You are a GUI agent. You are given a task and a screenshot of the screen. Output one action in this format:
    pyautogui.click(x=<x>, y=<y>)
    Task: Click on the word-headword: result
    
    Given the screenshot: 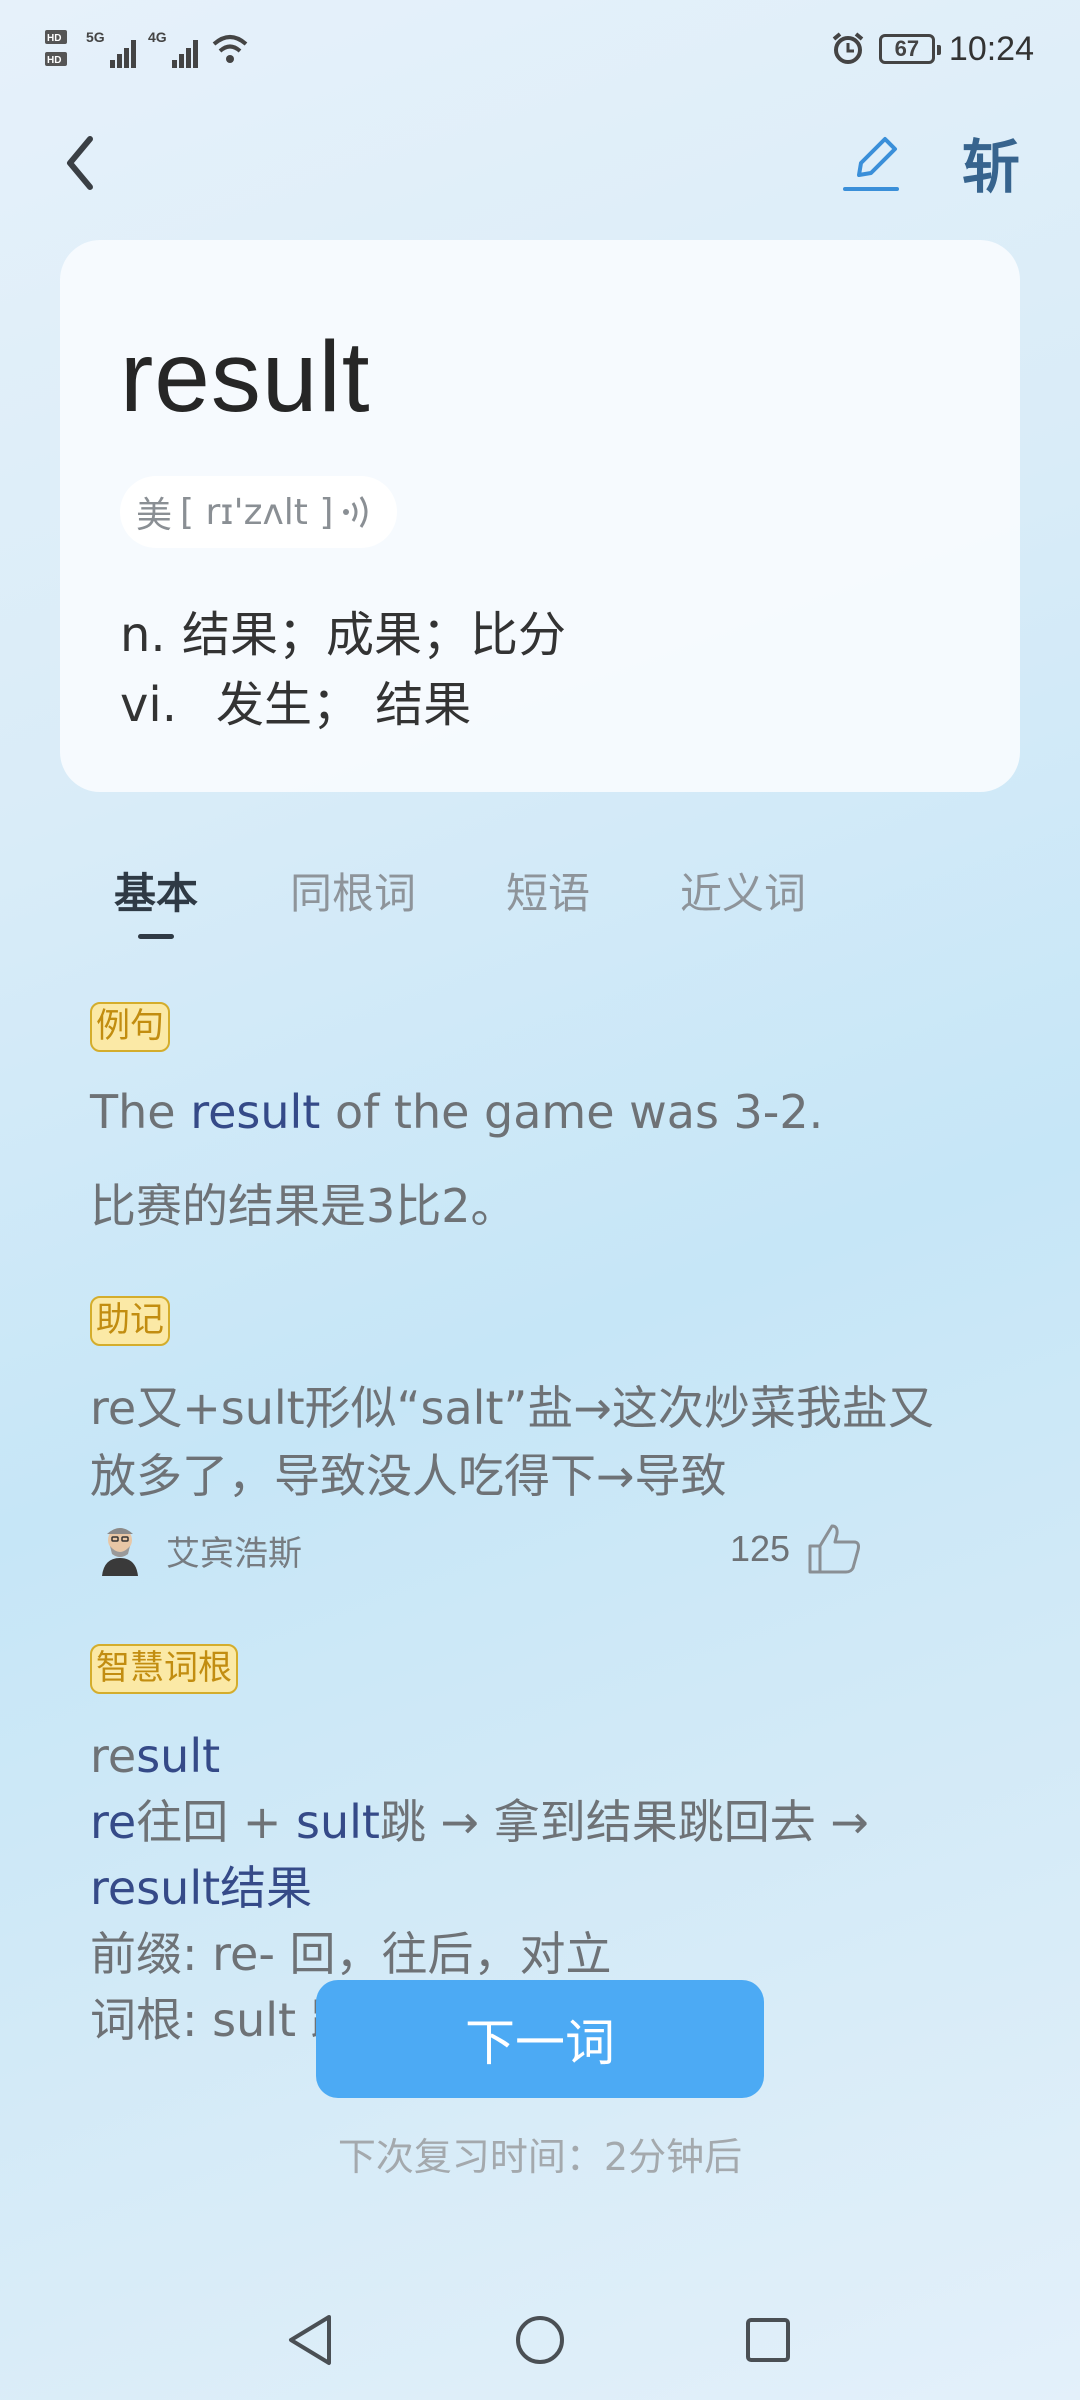 What is the action you would take?
    pyautogui.click(x=245, y=377)
    